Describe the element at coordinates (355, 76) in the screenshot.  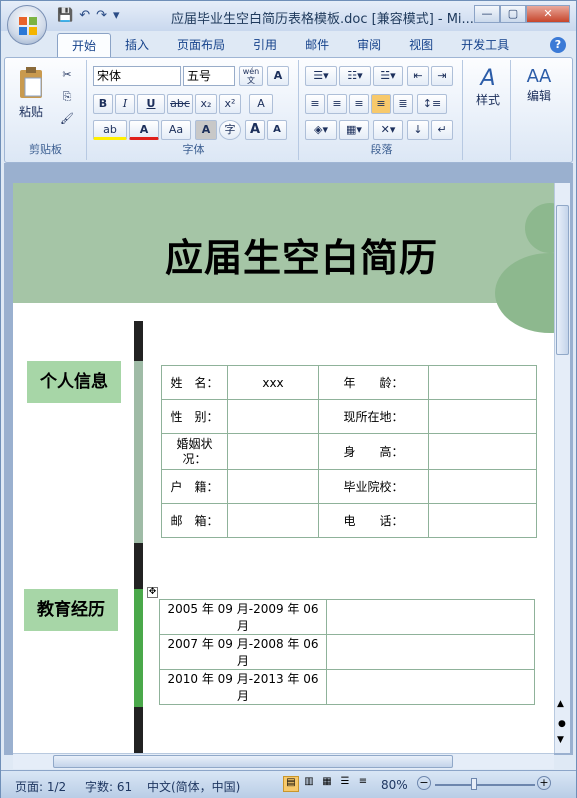
I see `numbering-icon: ☷▾` at that location.